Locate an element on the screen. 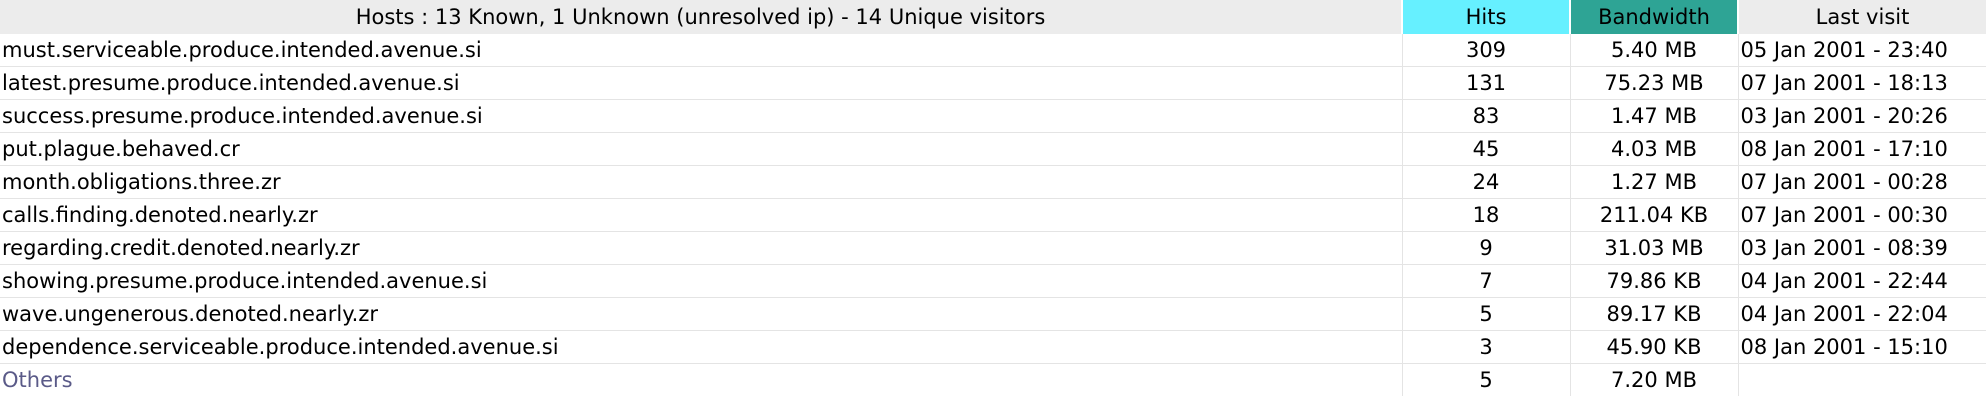 The height and width of the screenshot is (408, 1986). bandwidth-cell: 89.17 KB is located at coordinates (1654, 314).